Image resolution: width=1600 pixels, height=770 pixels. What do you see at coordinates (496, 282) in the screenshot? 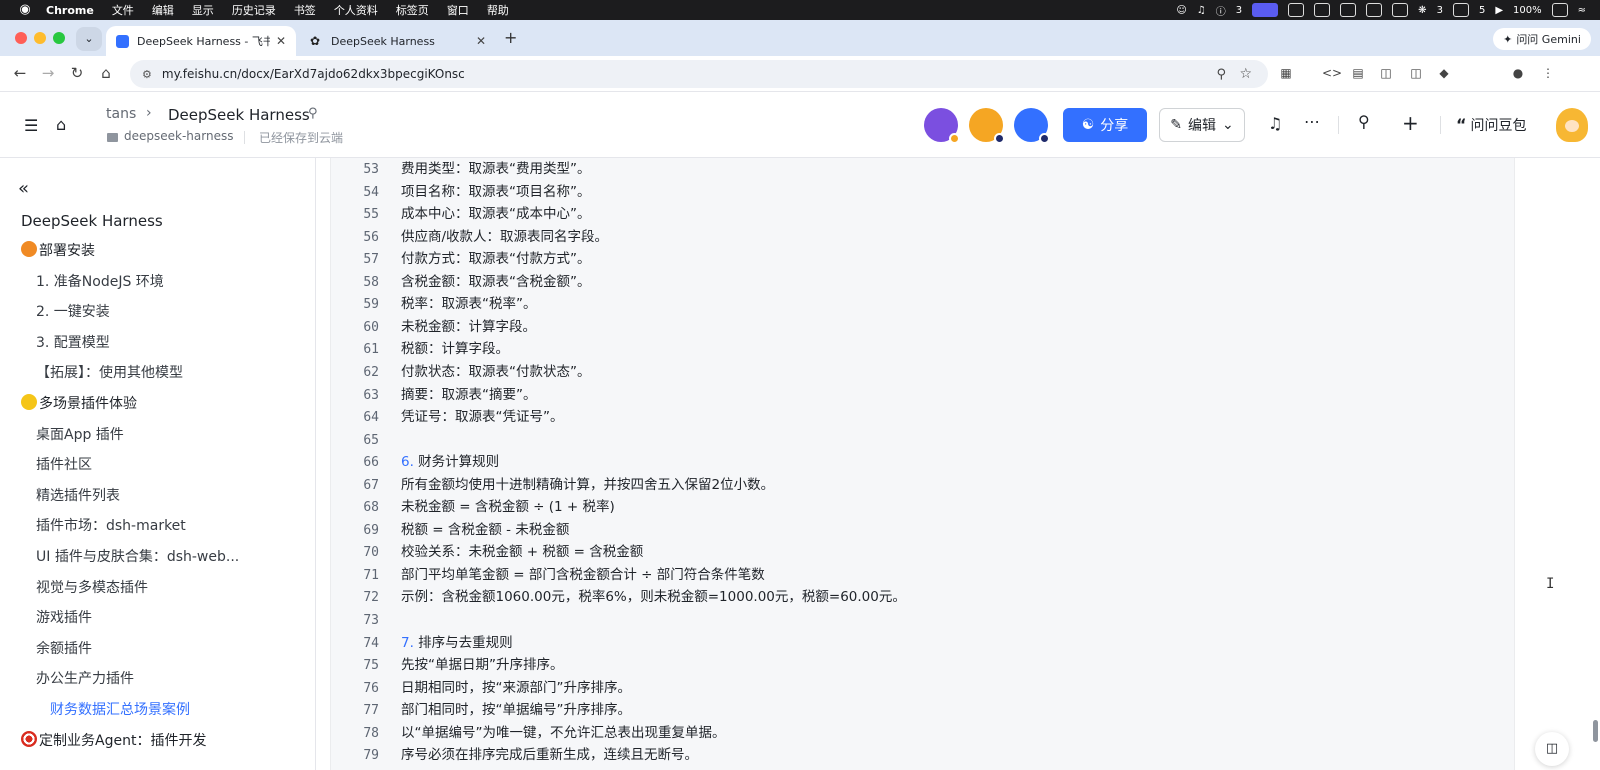
I see `line-content: 含税金额：取源表“含税金额”。` at bounding box center [496, 282].